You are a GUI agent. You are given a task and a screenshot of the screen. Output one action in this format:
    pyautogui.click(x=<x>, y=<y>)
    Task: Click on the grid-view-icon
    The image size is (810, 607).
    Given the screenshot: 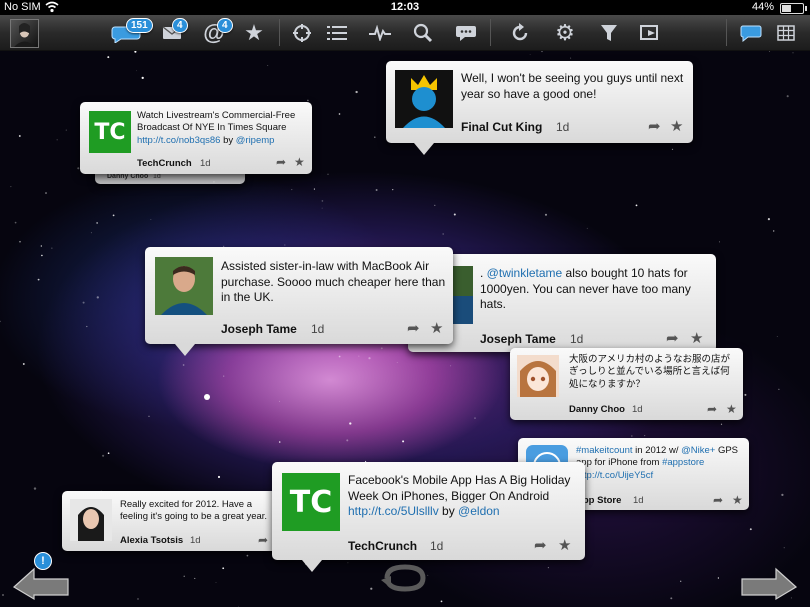 What is the action you would take?
    pyautogui.click(x=786, y=32)
    